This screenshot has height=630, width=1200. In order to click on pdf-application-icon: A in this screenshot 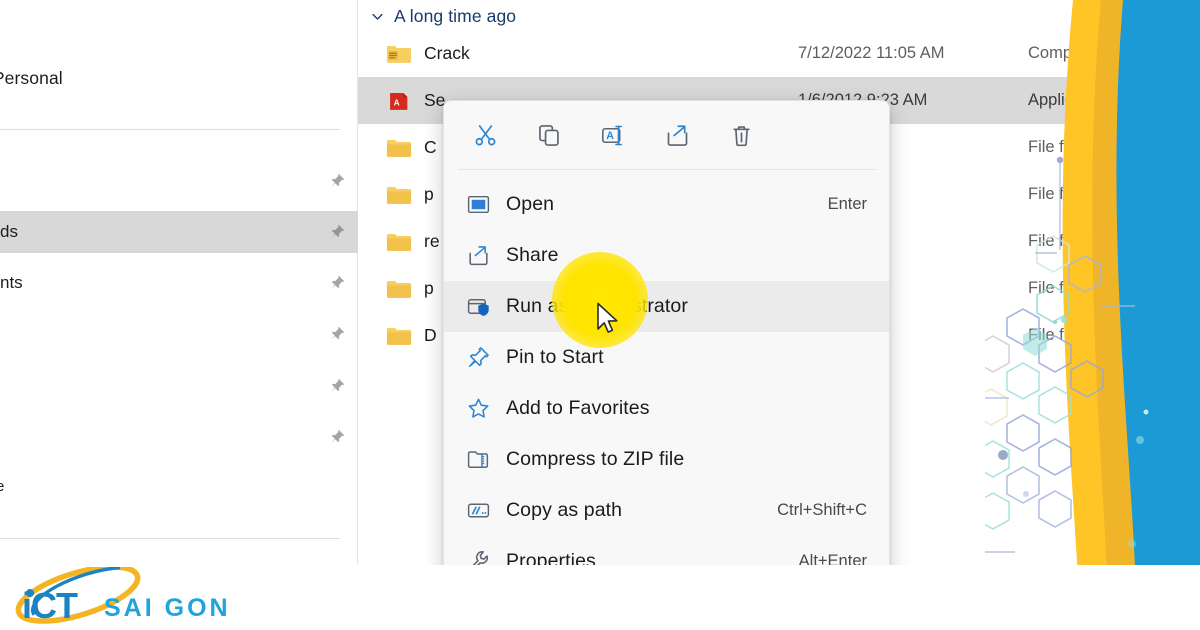, I will do `click(399, 101)`.